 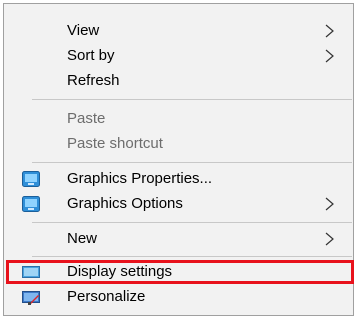 What do you see at coordinates (178, 272) in the screenshot?
I see `menu-item-display-settings: Display settings` at bounding box center [178, 272].